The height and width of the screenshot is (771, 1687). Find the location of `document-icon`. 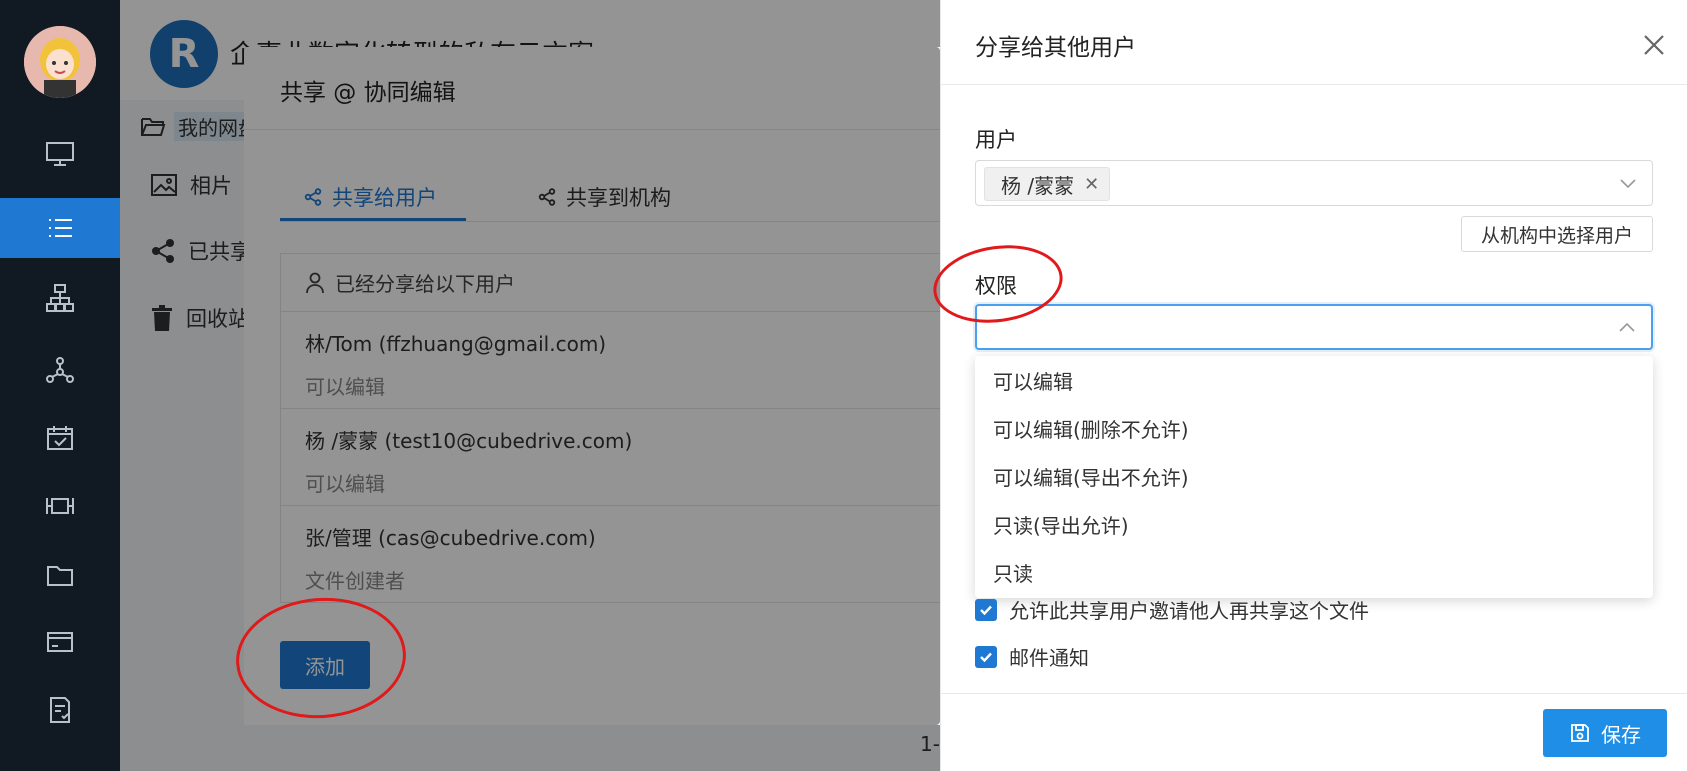

document-icon is located at coordinates (60, 710).